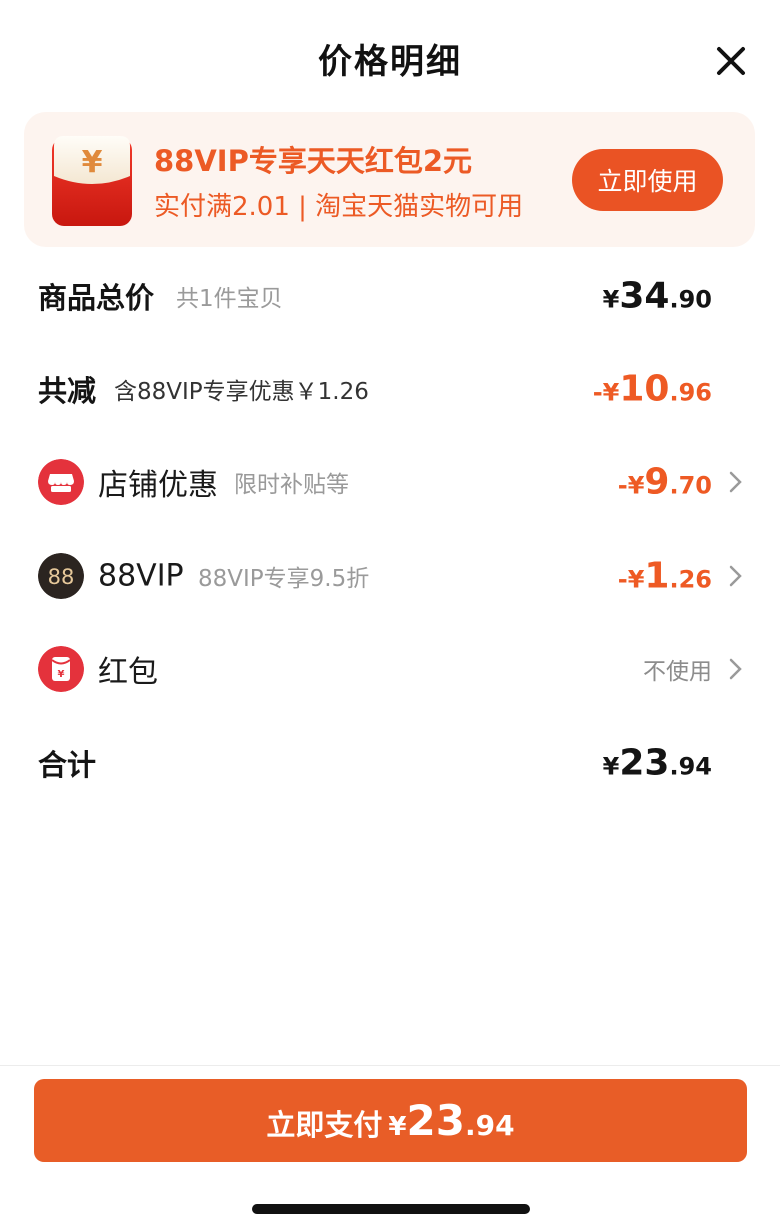 Image resolution: width=780 pixels, height=1230 pixels. What do you see at coordinates (284, 579) in the screenshot?
I see `88vip-detail: 88VIP专享9.5折` at bounding box center [284, 579].